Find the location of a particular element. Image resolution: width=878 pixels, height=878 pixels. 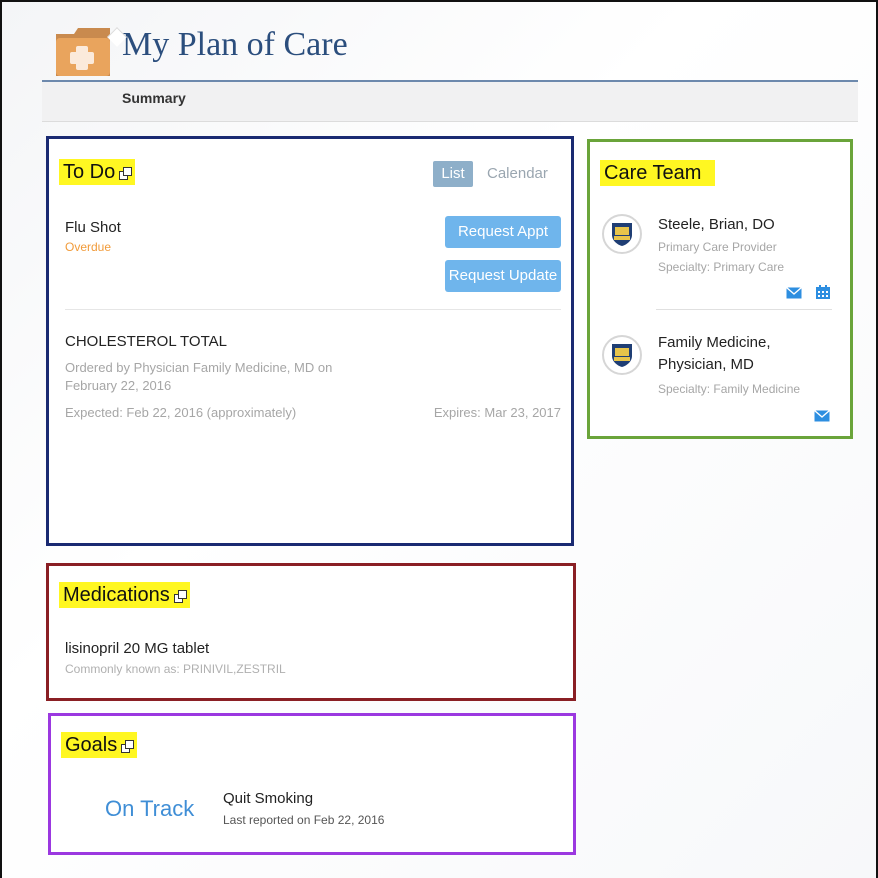

medications-title-highlight: Medications is located at coordinates (124, 595).